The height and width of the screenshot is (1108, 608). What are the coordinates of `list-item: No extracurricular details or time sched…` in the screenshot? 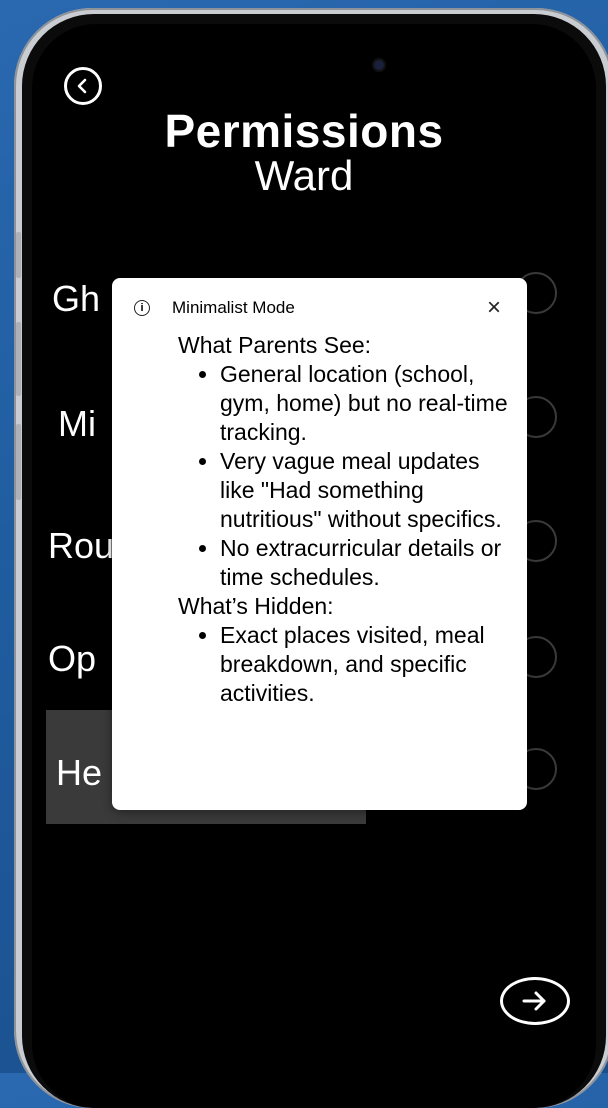 It's located at (369, 563).